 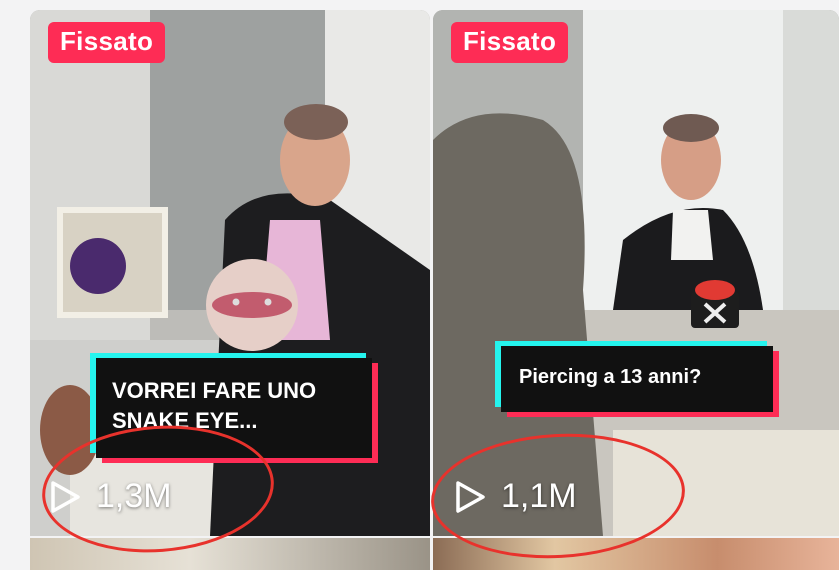 I want to click on video-caption: Piercing a 13 anni?, so click(x=637, y=379).